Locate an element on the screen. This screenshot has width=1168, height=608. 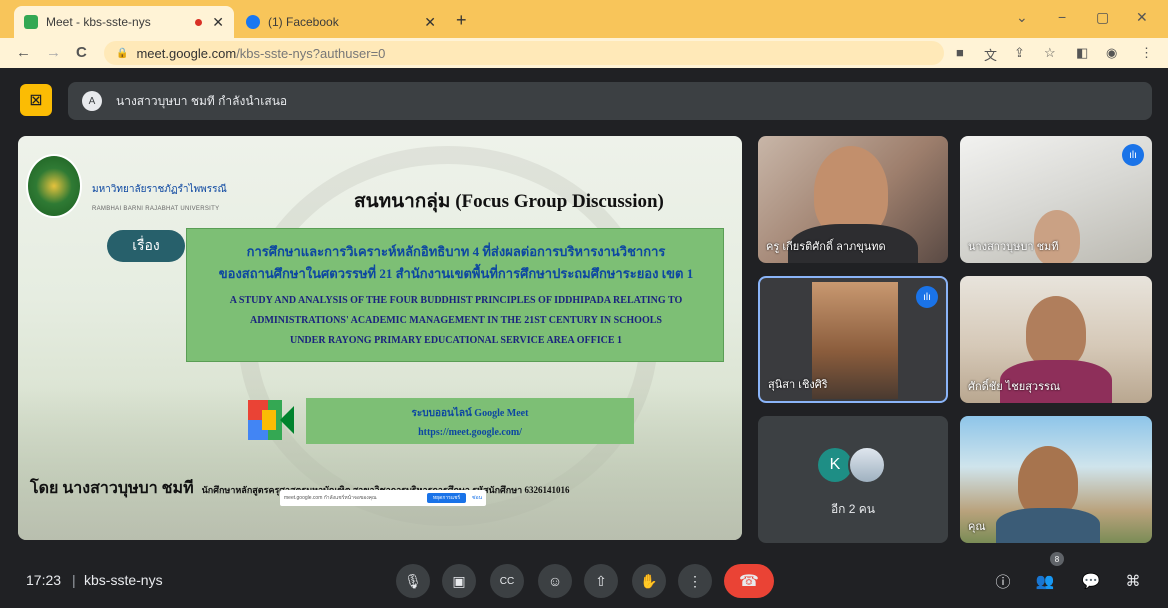
mic-icon: 🎙 is located at coordinates (413, 580).